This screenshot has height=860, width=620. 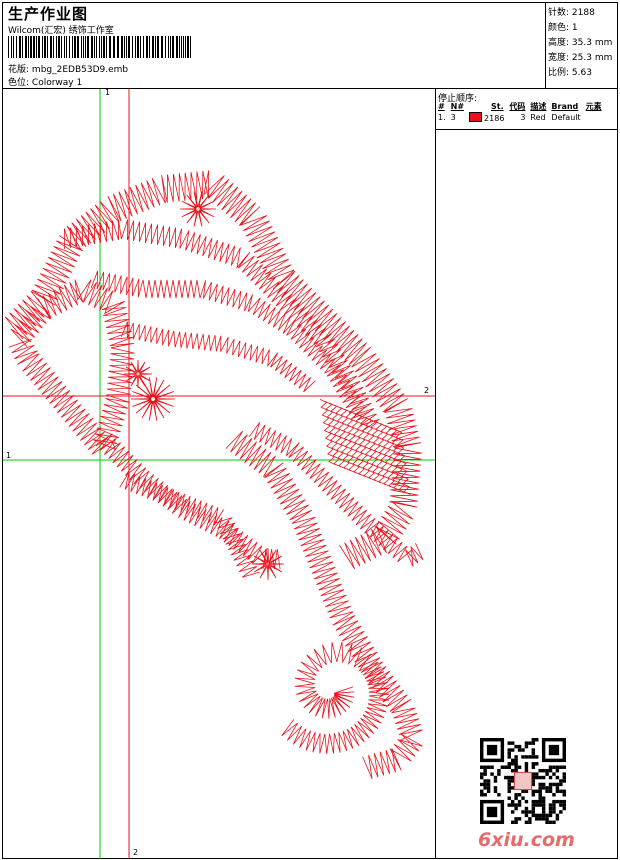 I want to click on row-brand: Default, so click(x=566, y=117).